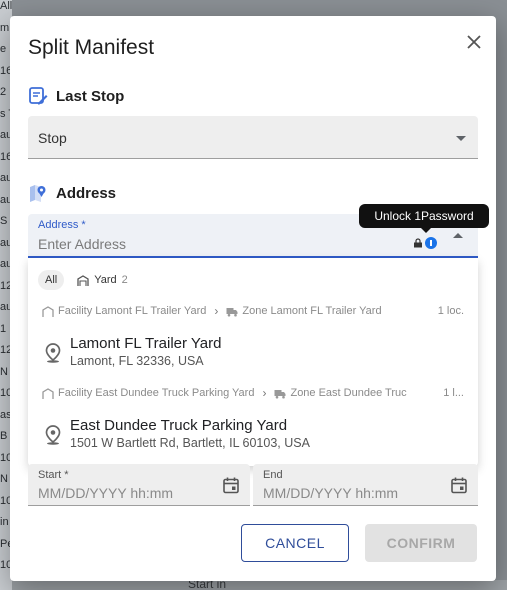 The image size is (507, 590). I want to click on dialog-title: Split Manifest, so click(91, 47).